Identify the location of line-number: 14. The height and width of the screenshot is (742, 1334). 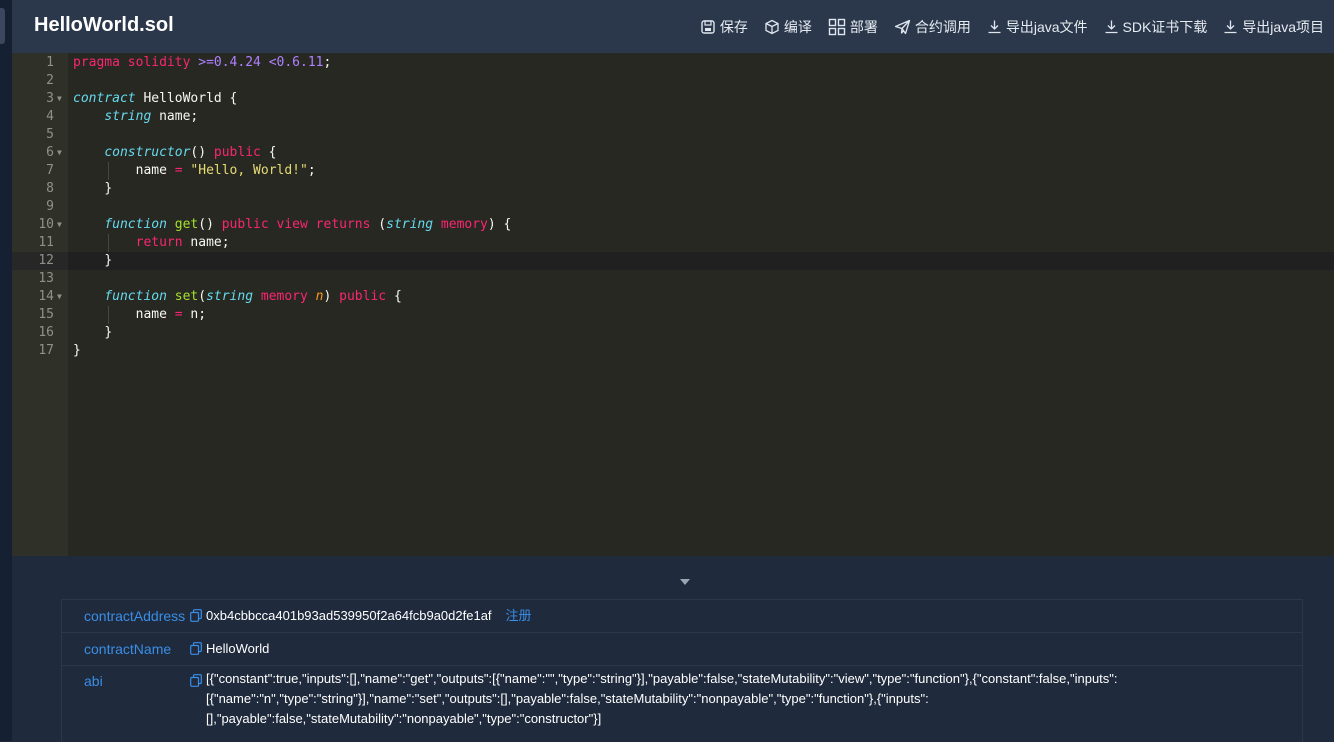
(46, 296).